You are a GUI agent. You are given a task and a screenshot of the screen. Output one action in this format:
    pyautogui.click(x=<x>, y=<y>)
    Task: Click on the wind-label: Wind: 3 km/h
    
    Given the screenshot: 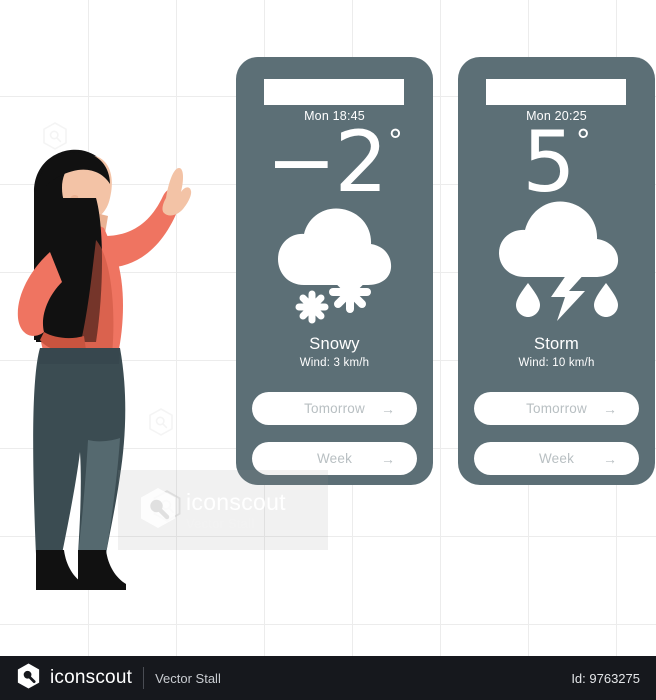 What is the action you would take?
    pyautogui.click(x=334, y=363)
    